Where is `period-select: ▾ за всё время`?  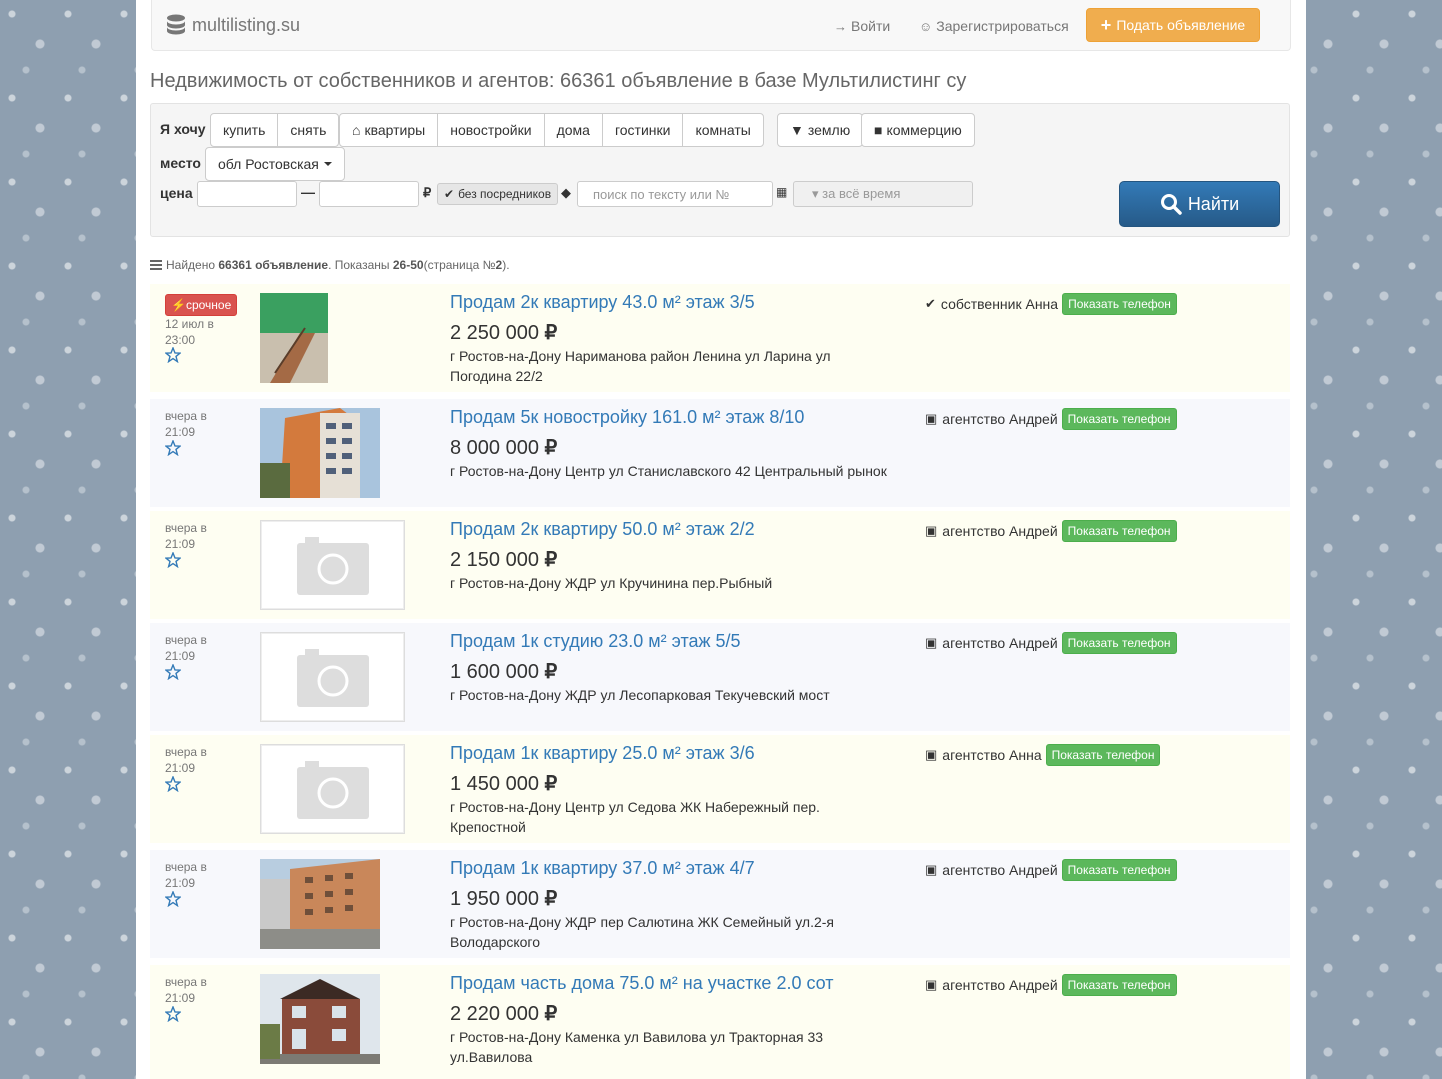 period-select: ▾ за всё время is located at coordinates (883, 194).